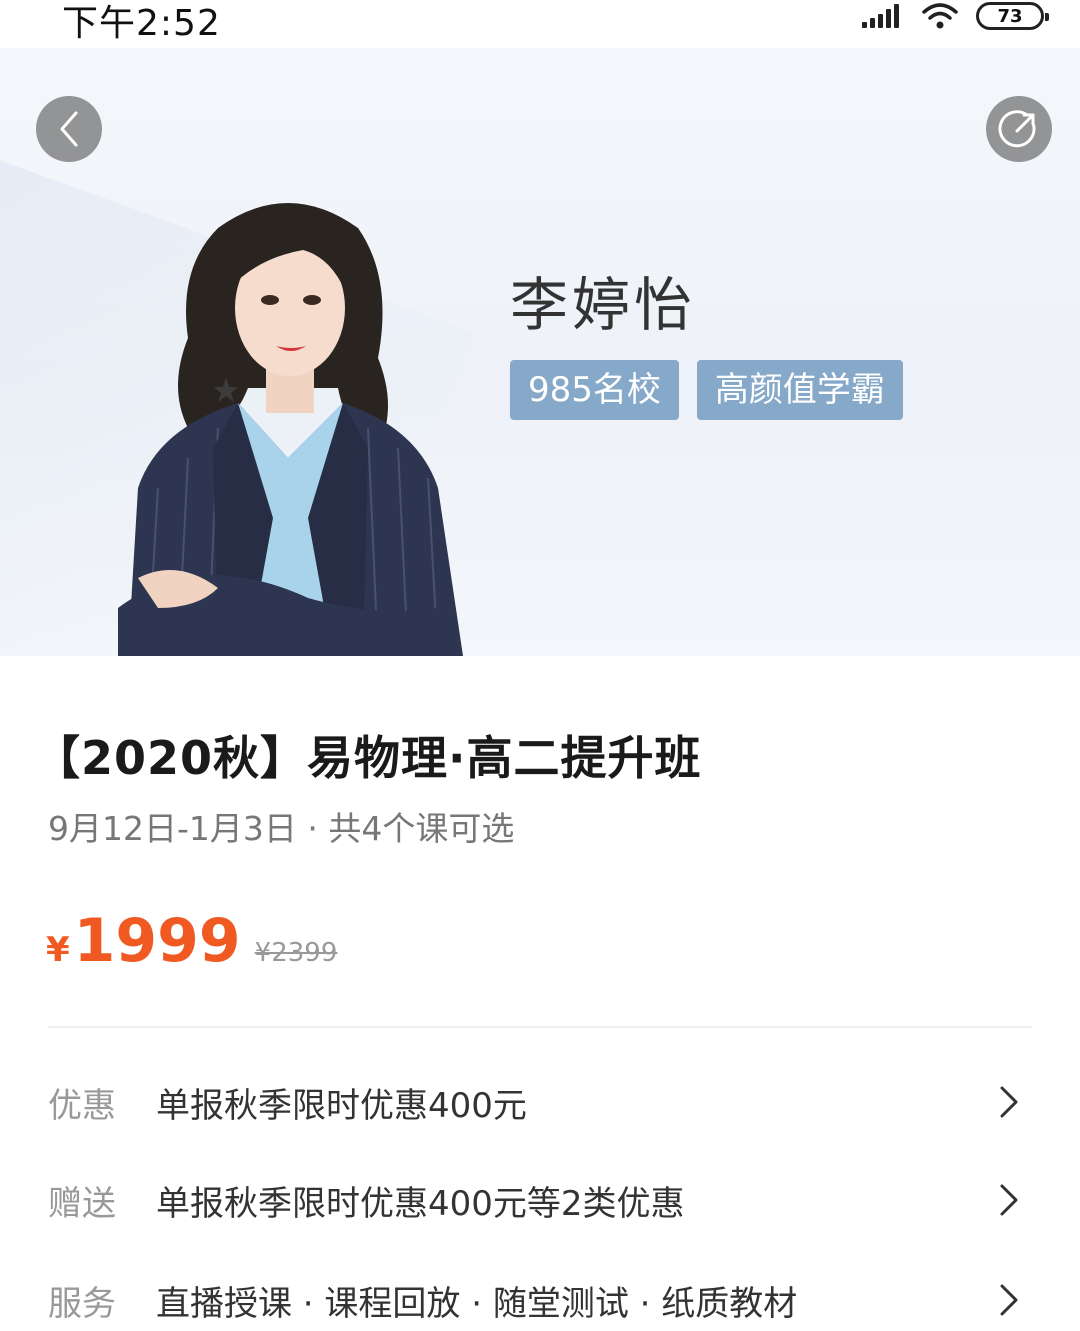 This screenshot has height=1331, width=1080. I want to click on course-title: 【2020秋】易物理·高二提升班, so click(368, 758).